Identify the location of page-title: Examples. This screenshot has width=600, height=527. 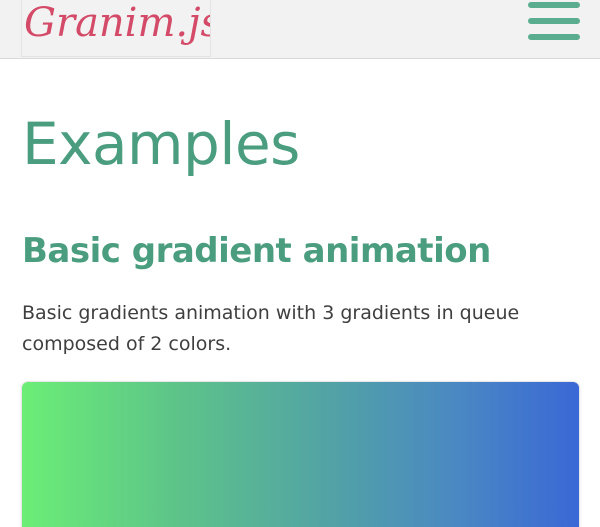
(161, 144).